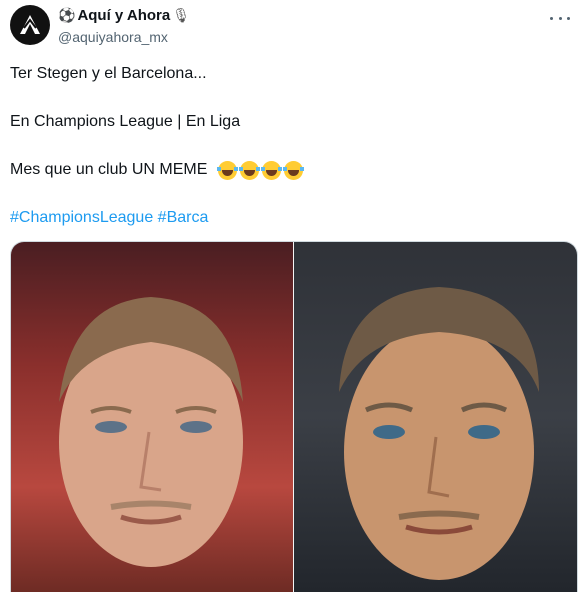 The height and width of the screenshot is (592, 584). Describe the element at coordinates (181, 15) in the screenshot. I see `microphone-icon: 🎙` at that location.